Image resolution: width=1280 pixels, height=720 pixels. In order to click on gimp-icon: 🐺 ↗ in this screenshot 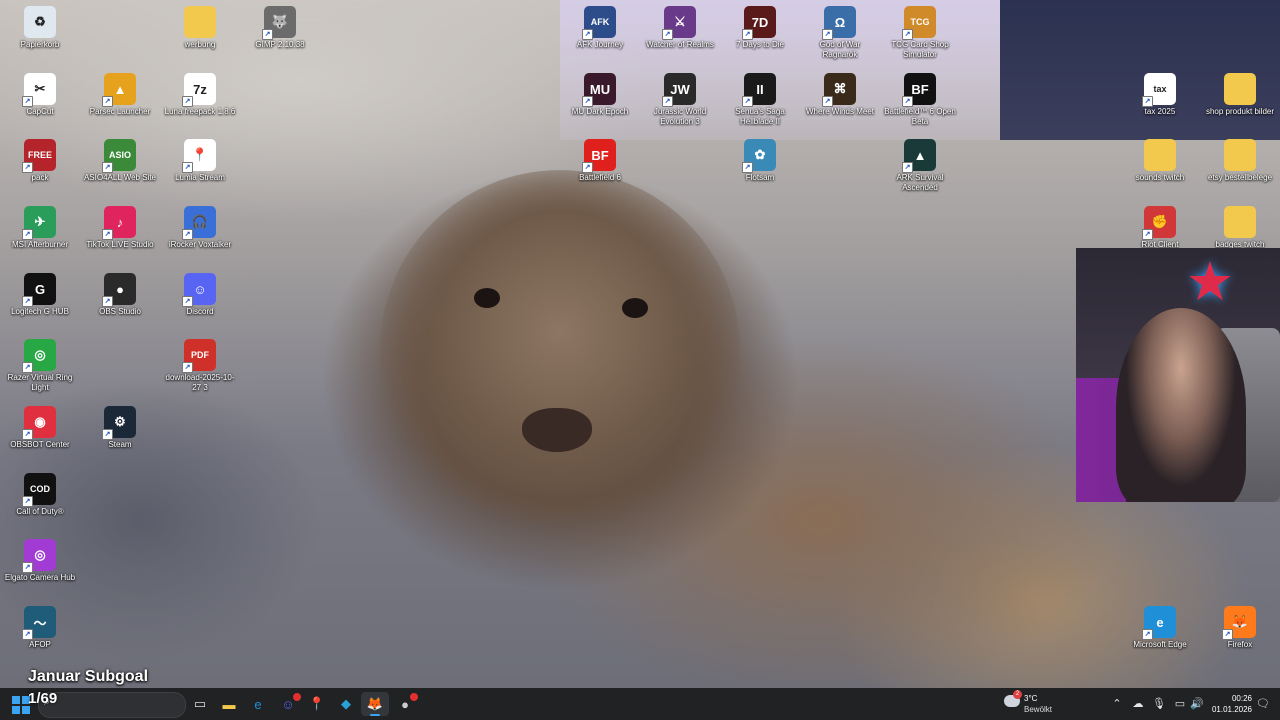, I will do `click(279, 23)`.